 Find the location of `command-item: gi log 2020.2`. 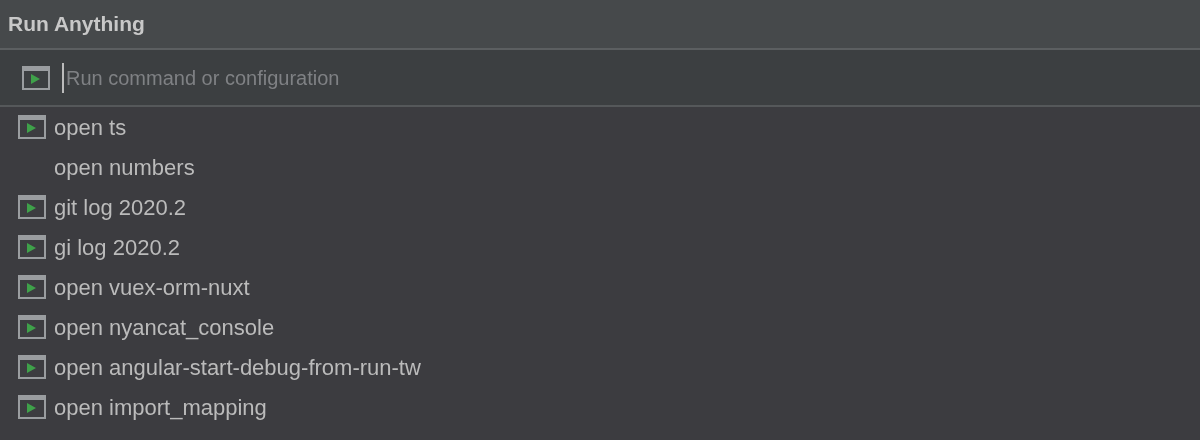

command-item: gi log 2020.2 is located at coordinates (600, 247).